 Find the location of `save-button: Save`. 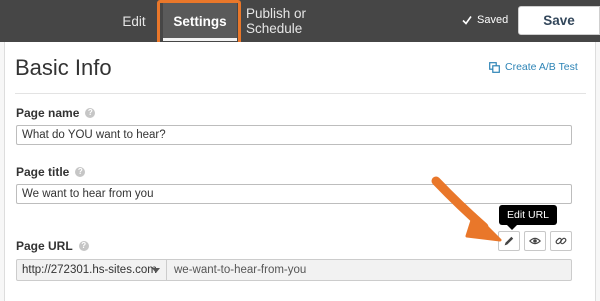

save-button: Save is located at coordinates (559, 20).